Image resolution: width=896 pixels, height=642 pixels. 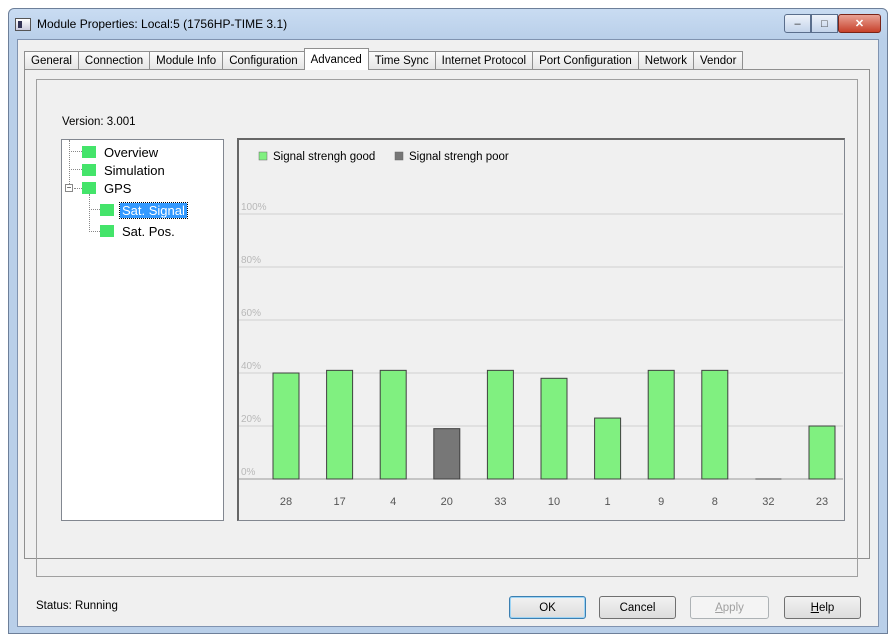 I want to click on tree-item-label: Sat. Signal, so click(x=153, y=210).